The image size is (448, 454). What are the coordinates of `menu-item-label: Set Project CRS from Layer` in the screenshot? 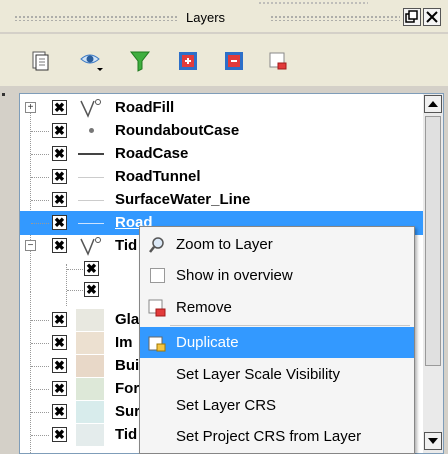 It's located at (269, 436).